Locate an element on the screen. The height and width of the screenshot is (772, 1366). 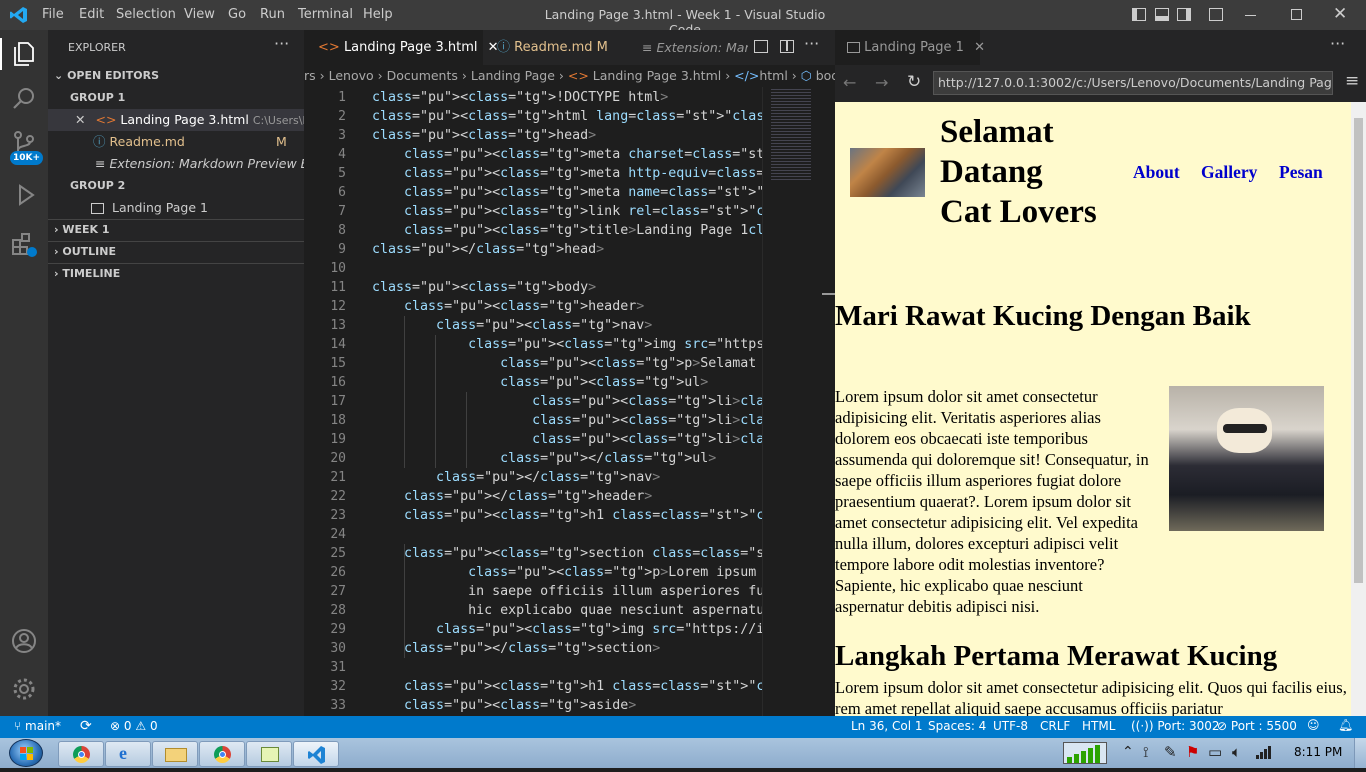
volume-icon: 🔈︎ is located at coordinates (1236, 752).